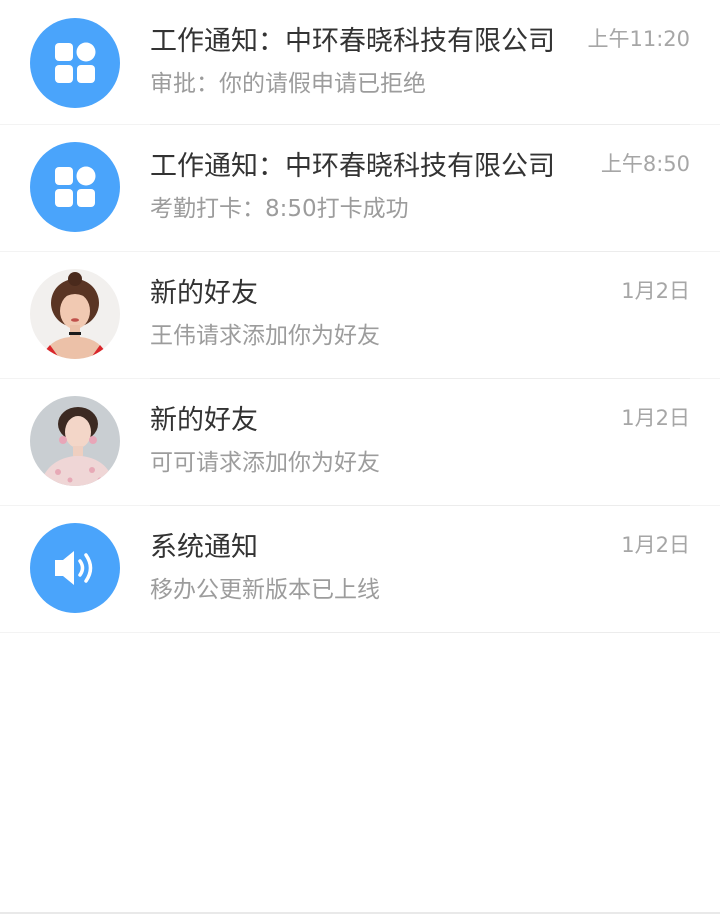  I want to click on message-item-friend-request-wangwei: 新的好友 1月2日 王伟请求添加你为好友, so click(360, 315).